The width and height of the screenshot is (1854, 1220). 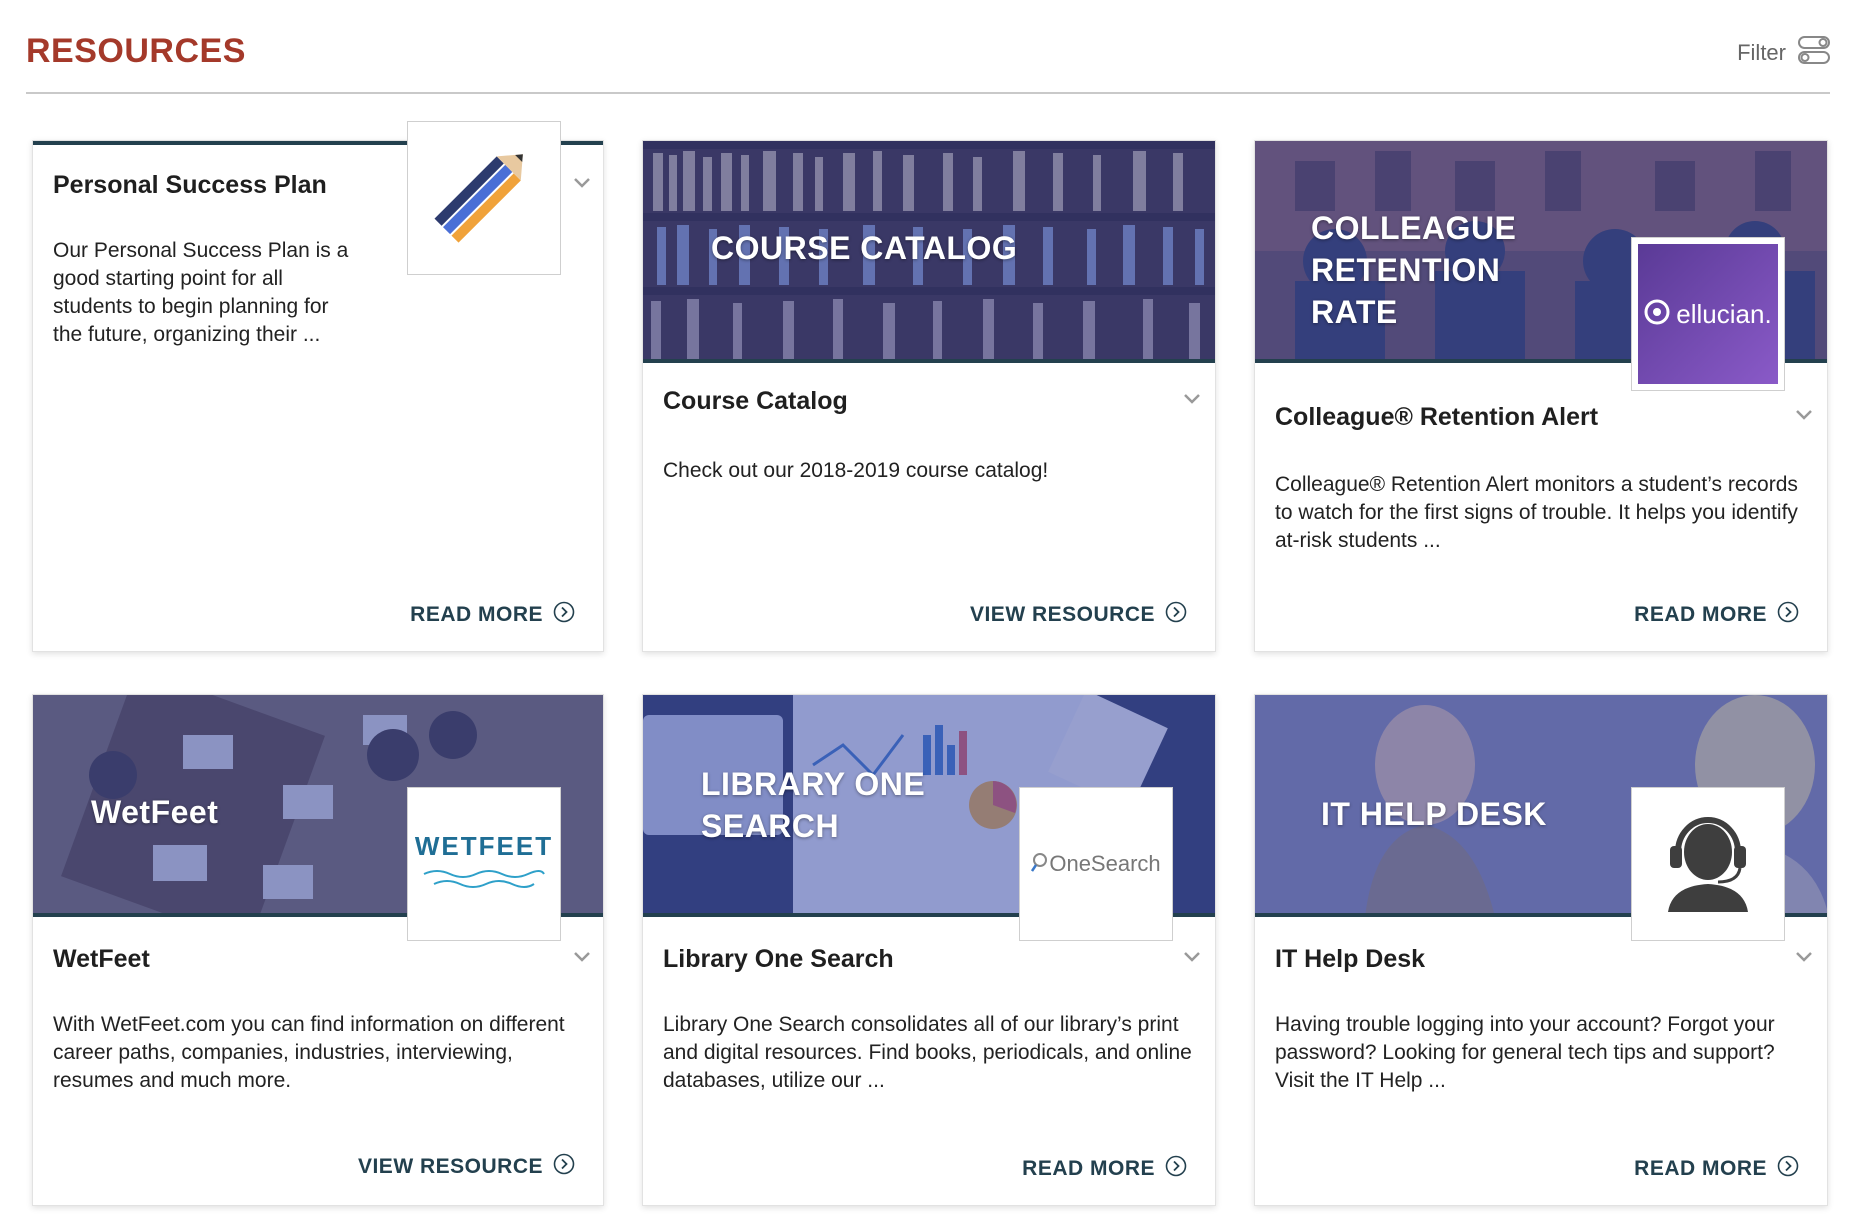 I want to click on onesearch-logo-text: OneSearch, so click(x=1105, y=863).